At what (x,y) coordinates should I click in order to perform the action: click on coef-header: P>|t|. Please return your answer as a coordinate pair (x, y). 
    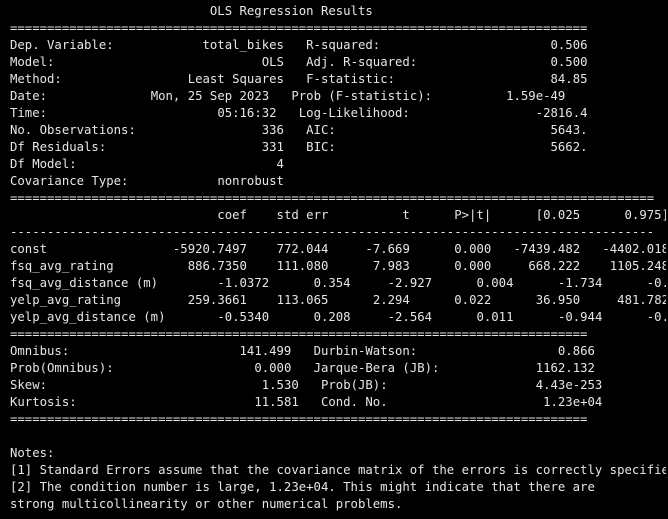
    Looking at the image, I should click on (473, 215).